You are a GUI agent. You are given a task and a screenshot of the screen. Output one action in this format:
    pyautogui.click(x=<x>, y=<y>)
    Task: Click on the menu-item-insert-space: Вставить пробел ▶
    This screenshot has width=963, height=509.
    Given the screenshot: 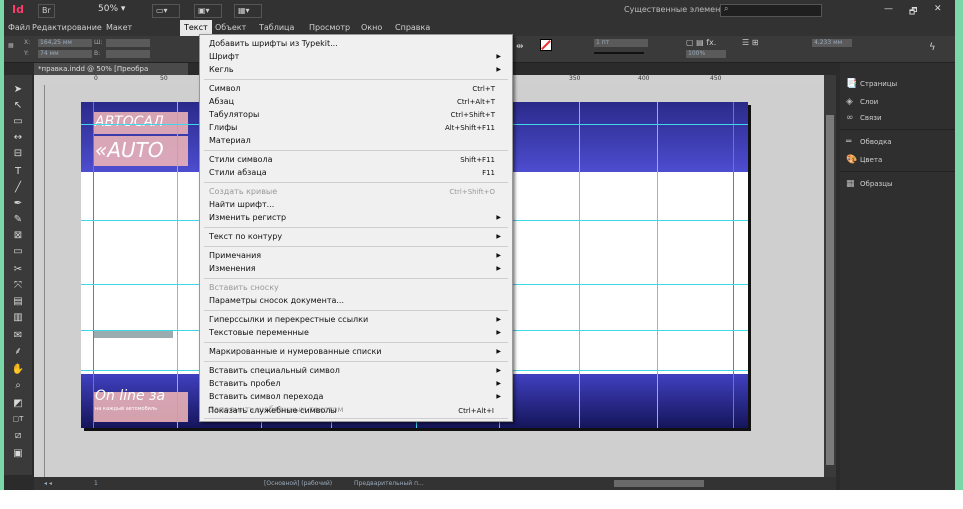 What is the action you would take?
    pyautogui.click(x=355, y=384)
    